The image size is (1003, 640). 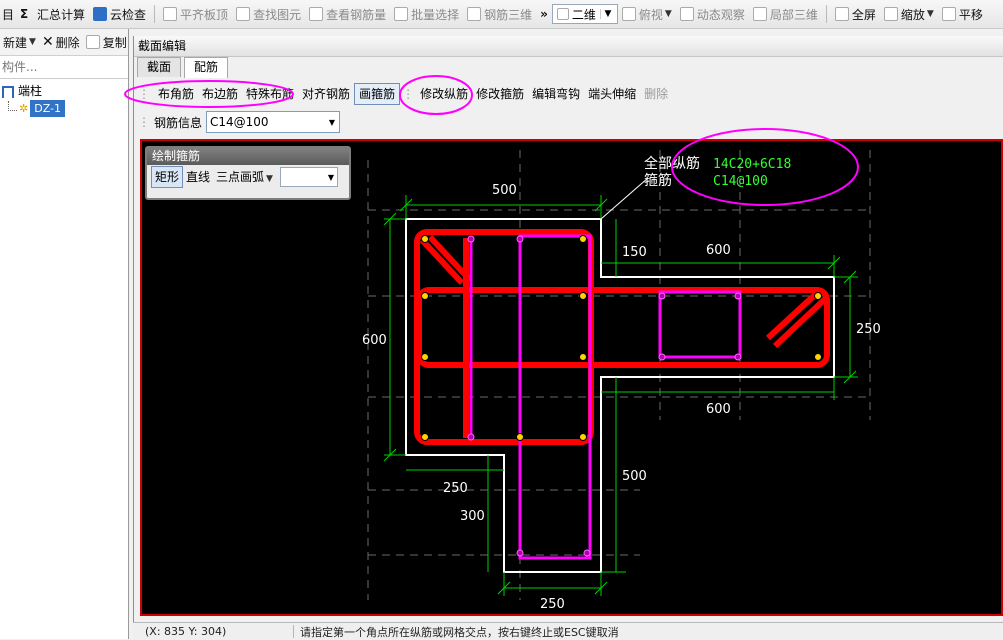 I want to click on tree-root-label: 端柱, so click(x=30, y=91).